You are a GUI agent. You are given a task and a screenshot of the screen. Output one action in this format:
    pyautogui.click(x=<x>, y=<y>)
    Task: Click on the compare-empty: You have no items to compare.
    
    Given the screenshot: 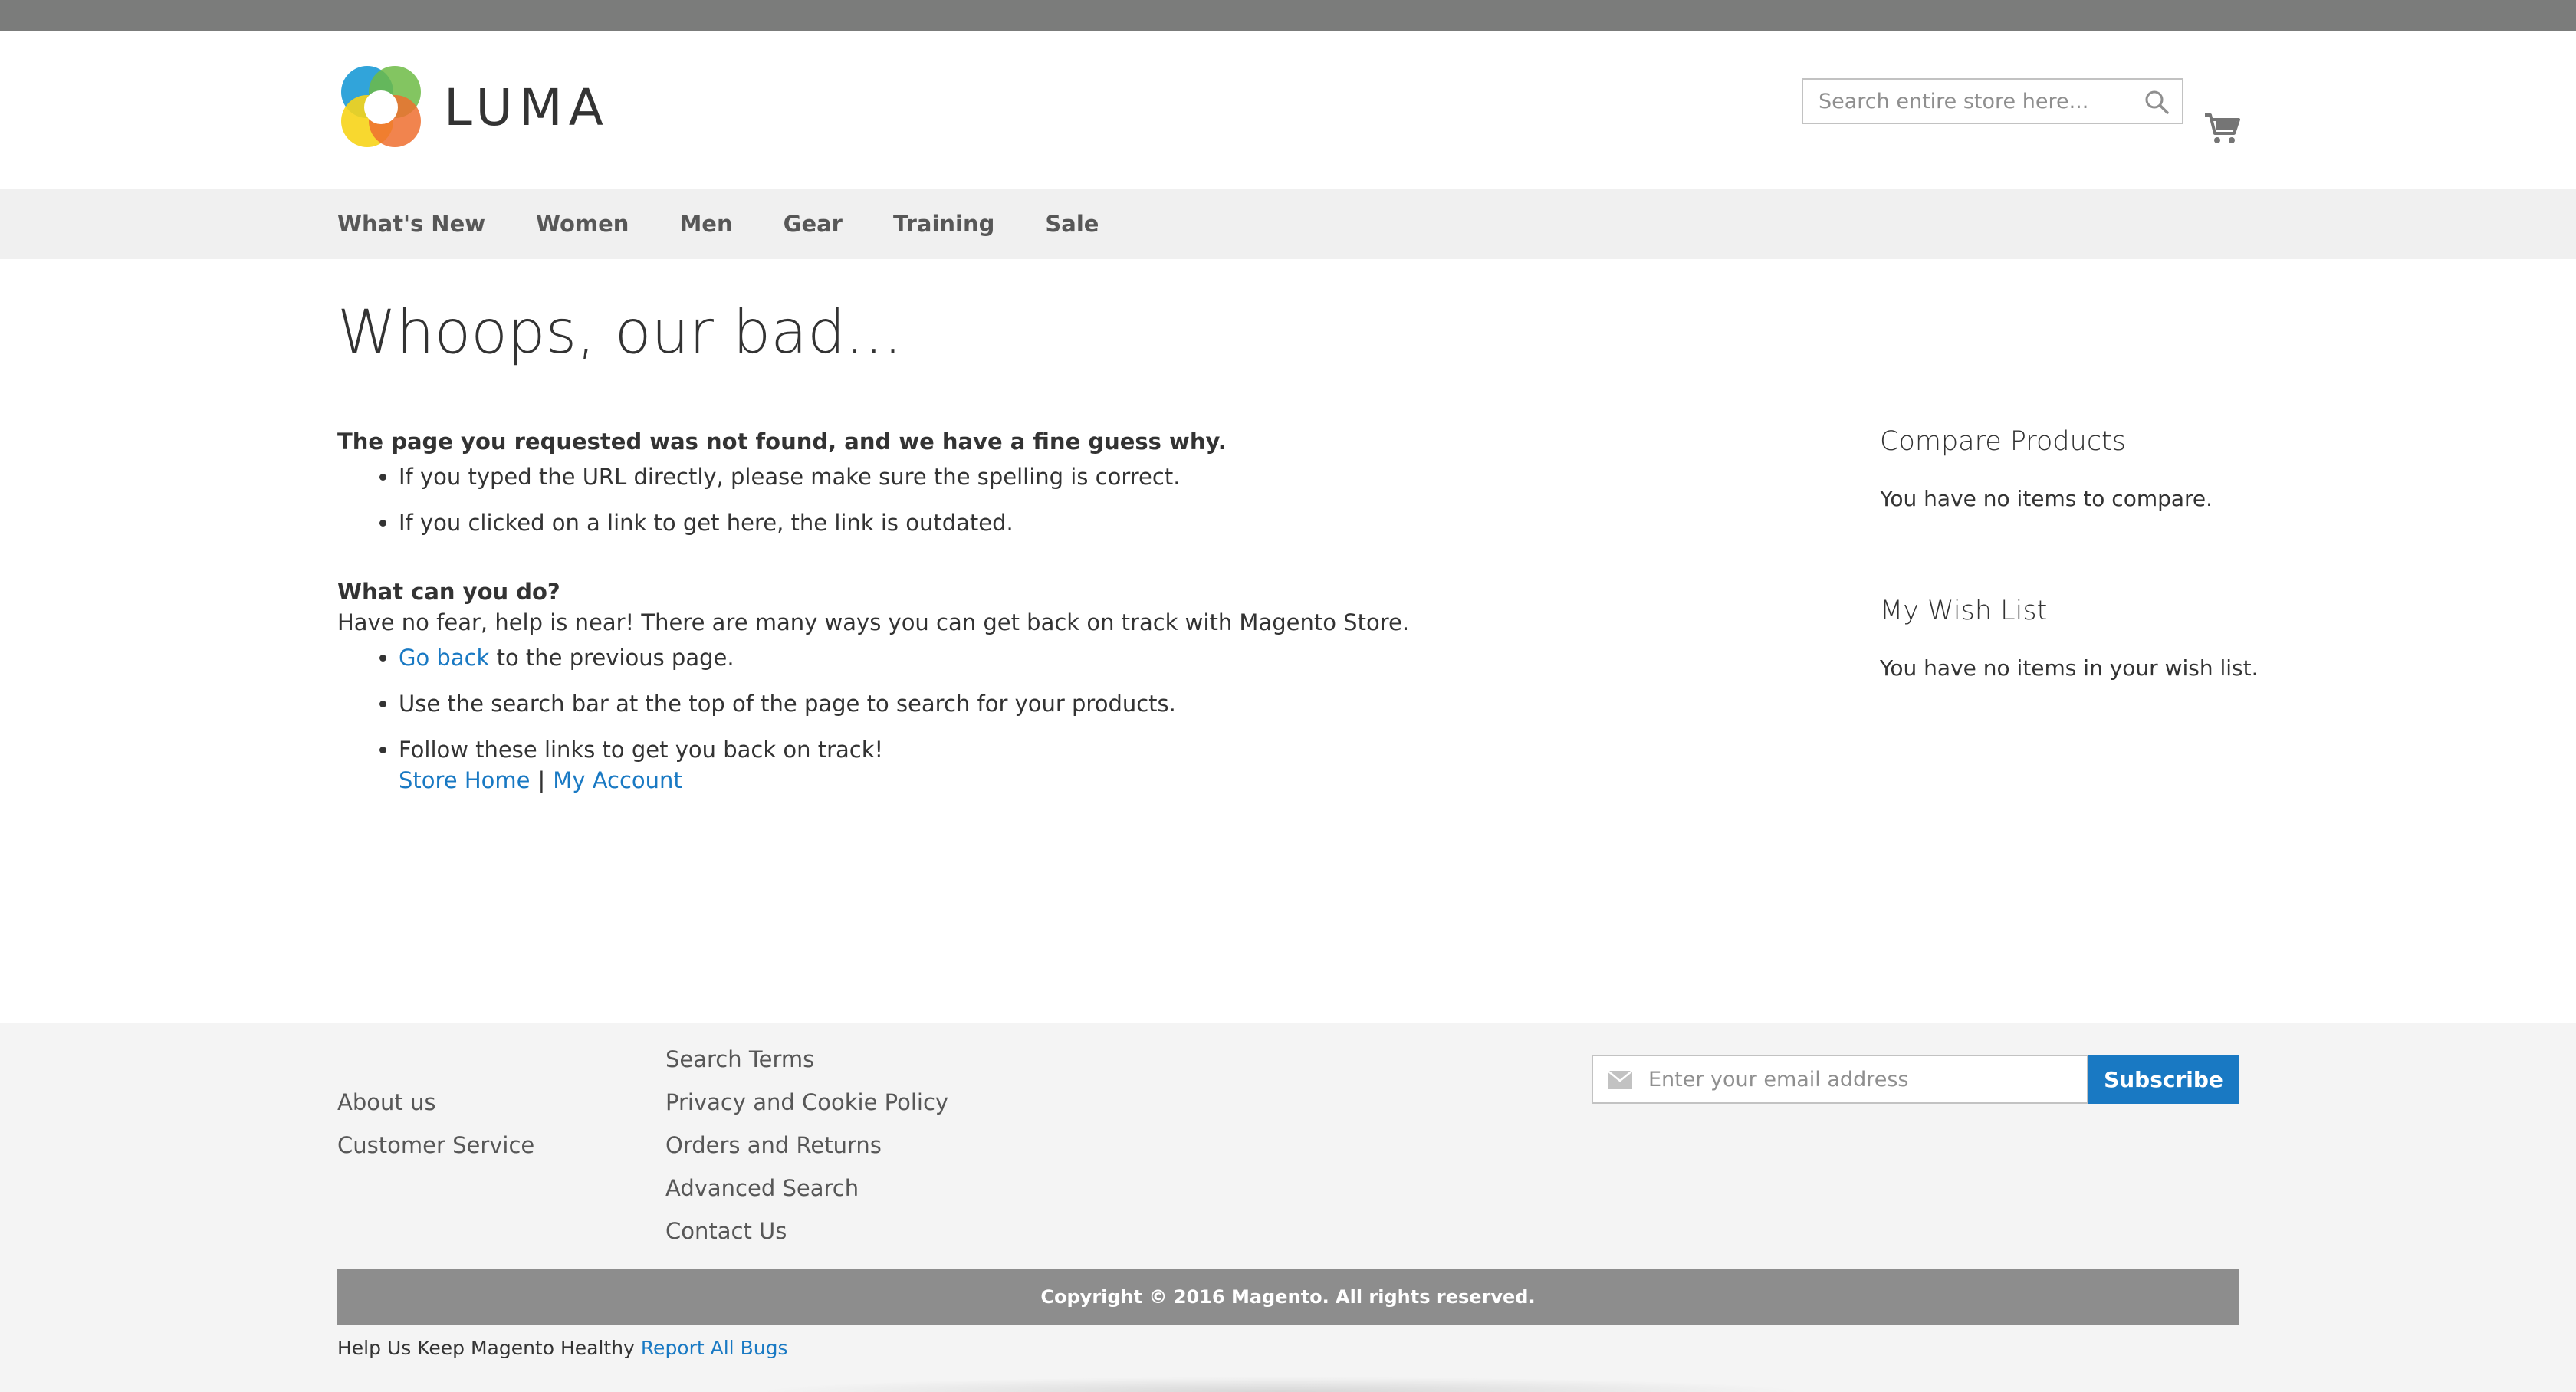 What is the action you would take?
    pyautogui.click(x=2047, y=498)
    